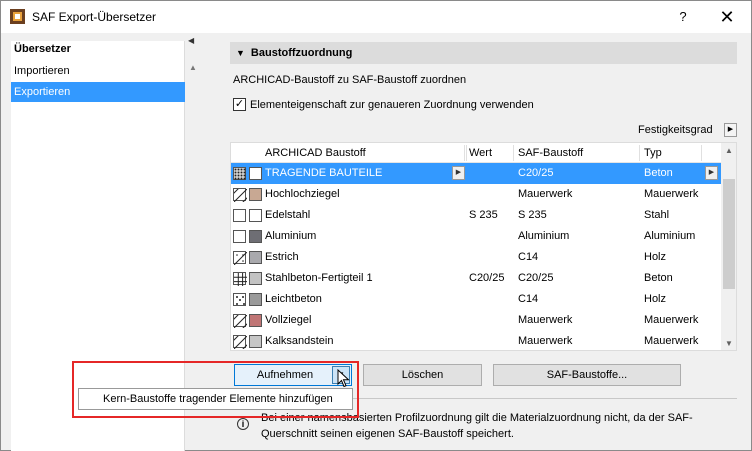 This screenshot has height=451, width=752. I want to click on wert-cell: S 235, so click(483, 215).